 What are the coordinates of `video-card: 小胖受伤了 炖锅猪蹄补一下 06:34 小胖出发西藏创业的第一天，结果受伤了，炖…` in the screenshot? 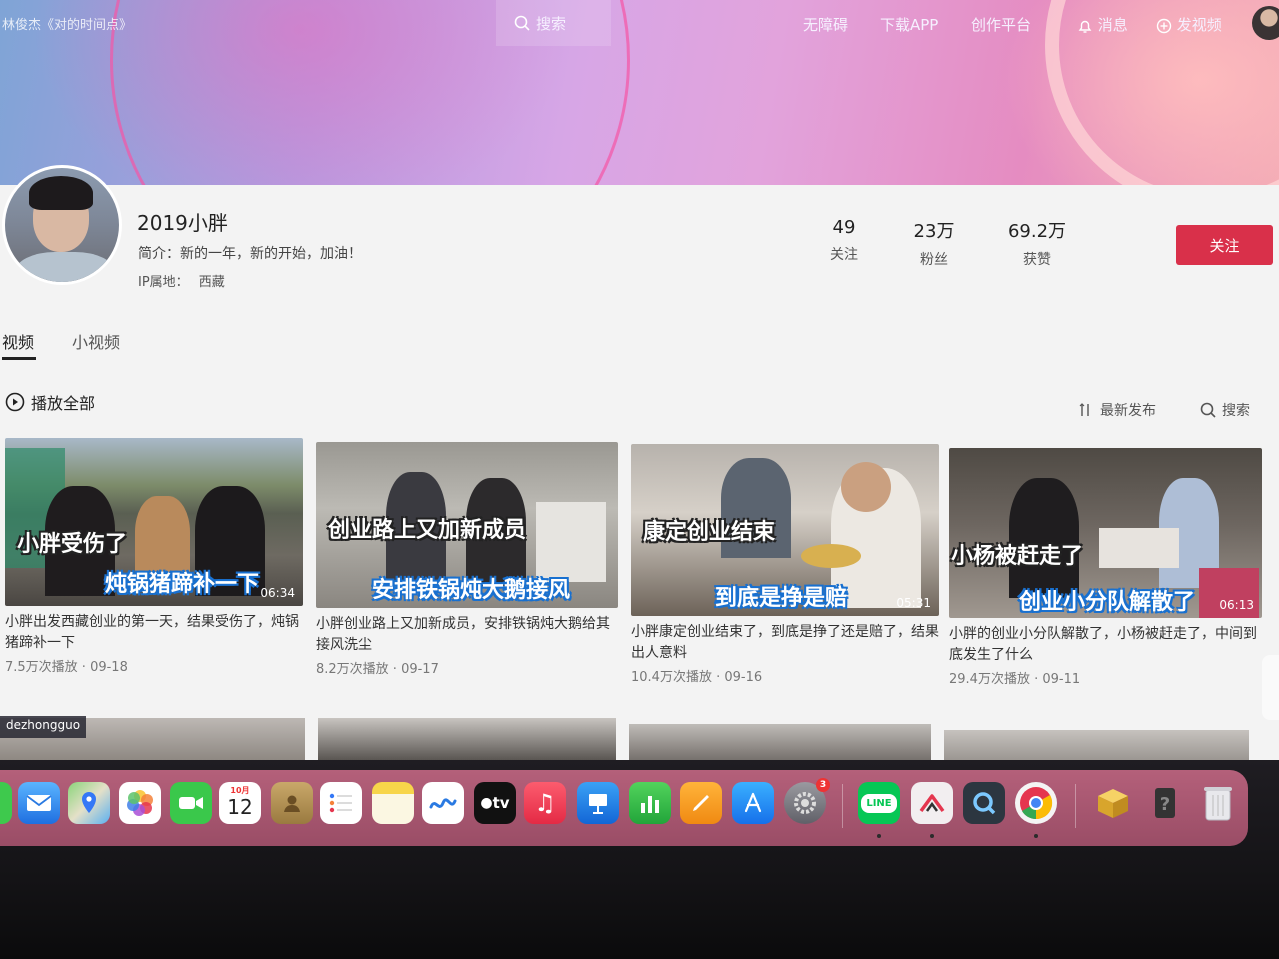 It's located at (154, 556).